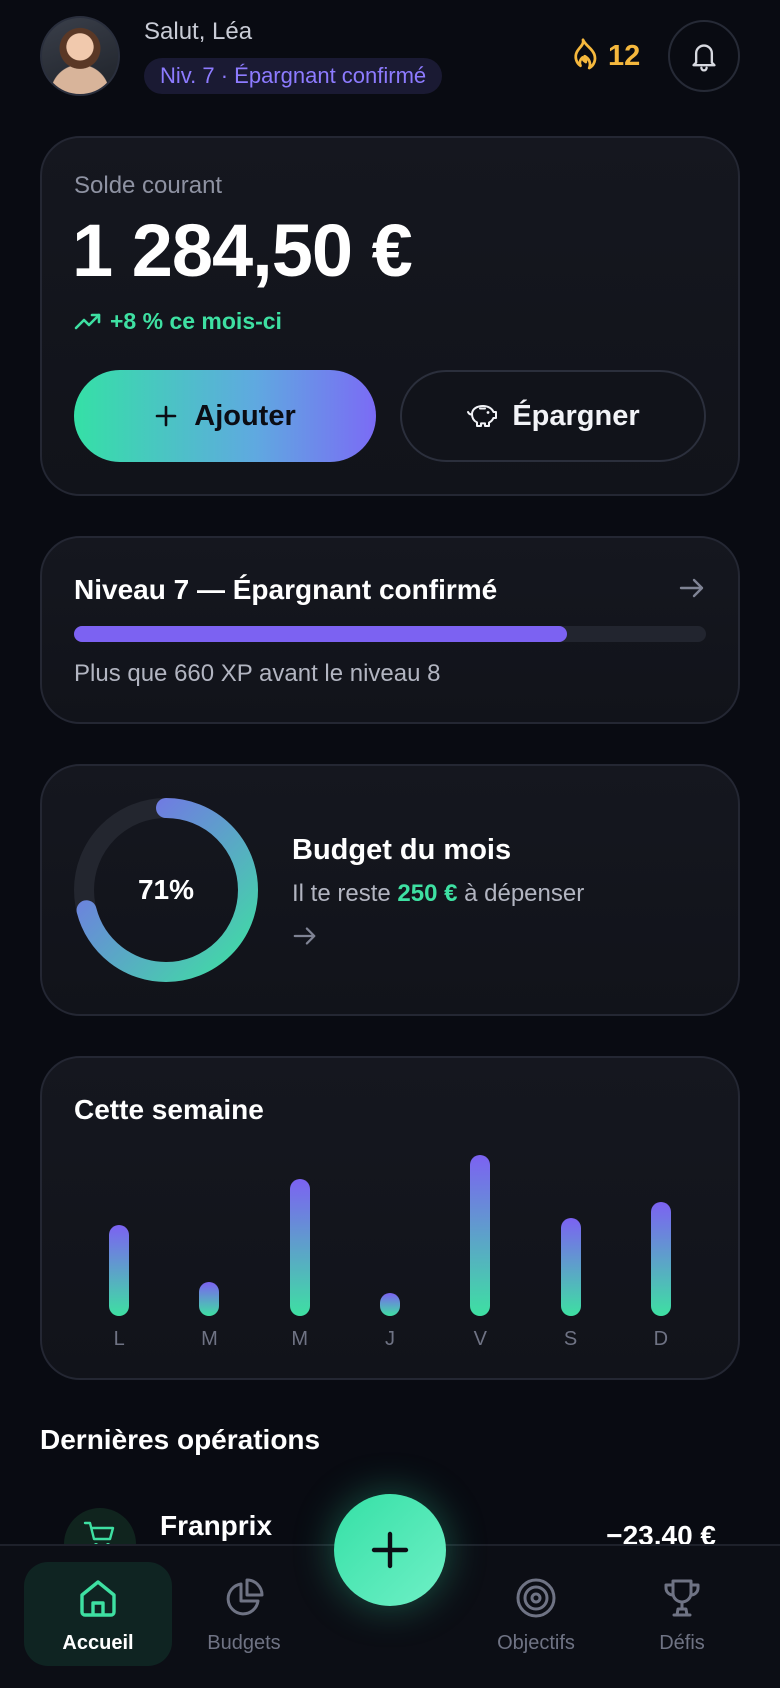 The image size is (780, 1688). I want to click on weekly-bar-chart: LMMJVSD, so click(390, 1259).